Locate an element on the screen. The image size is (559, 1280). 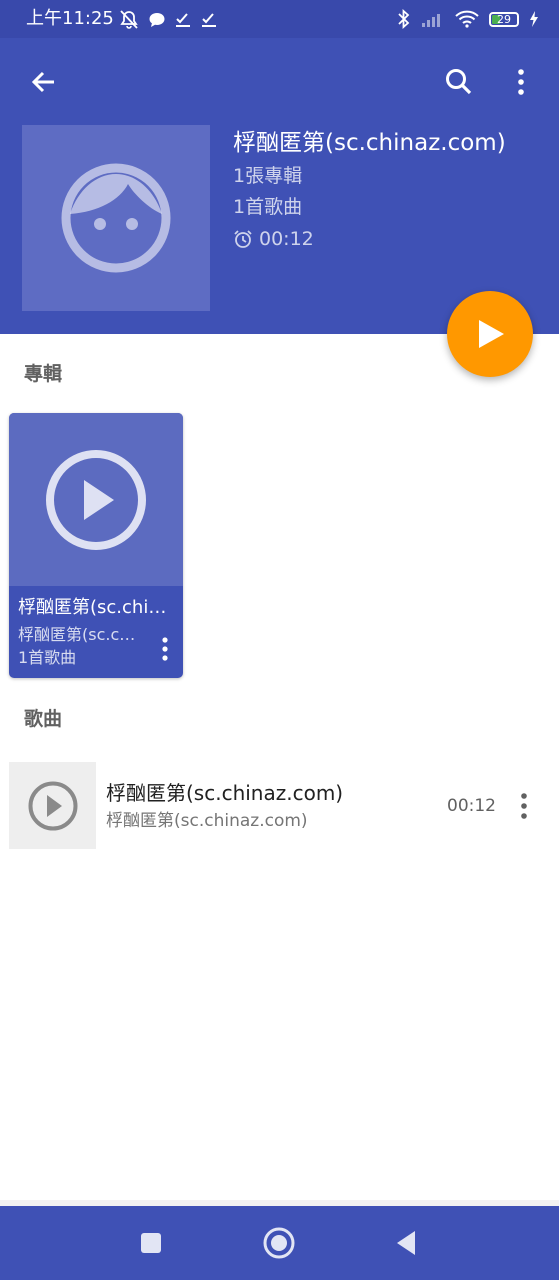
album-count: 1張專輯 is located at coordinates (268, 176).